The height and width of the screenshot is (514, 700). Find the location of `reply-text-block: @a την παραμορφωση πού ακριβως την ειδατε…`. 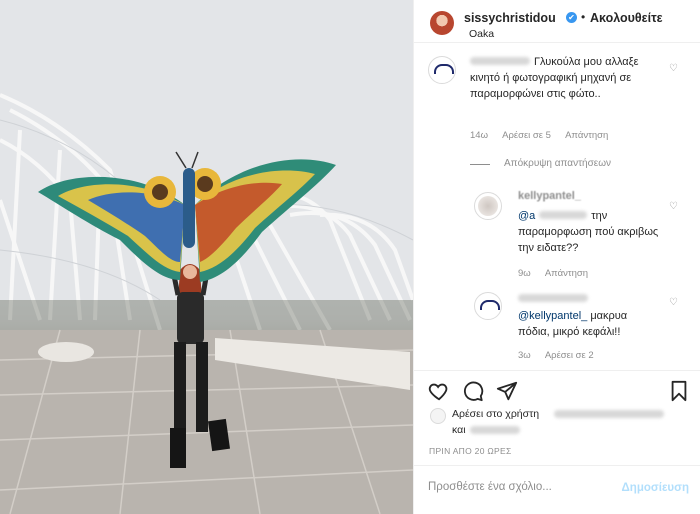

reply-text-block: @a την παραμορφωση πού ακριβως την ειδατε… is located at coordinates (590, 232).